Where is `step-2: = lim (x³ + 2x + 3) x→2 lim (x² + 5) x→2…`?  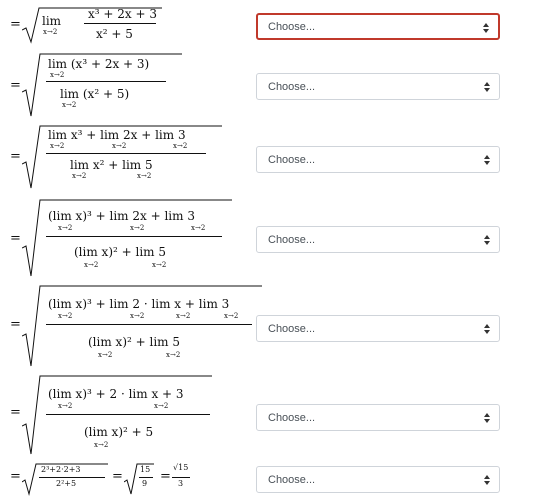 step-2: = lim (x³ + 2x + 3) x→2 lim (x² + 5) x→2… is located at coordinates (273, 82).